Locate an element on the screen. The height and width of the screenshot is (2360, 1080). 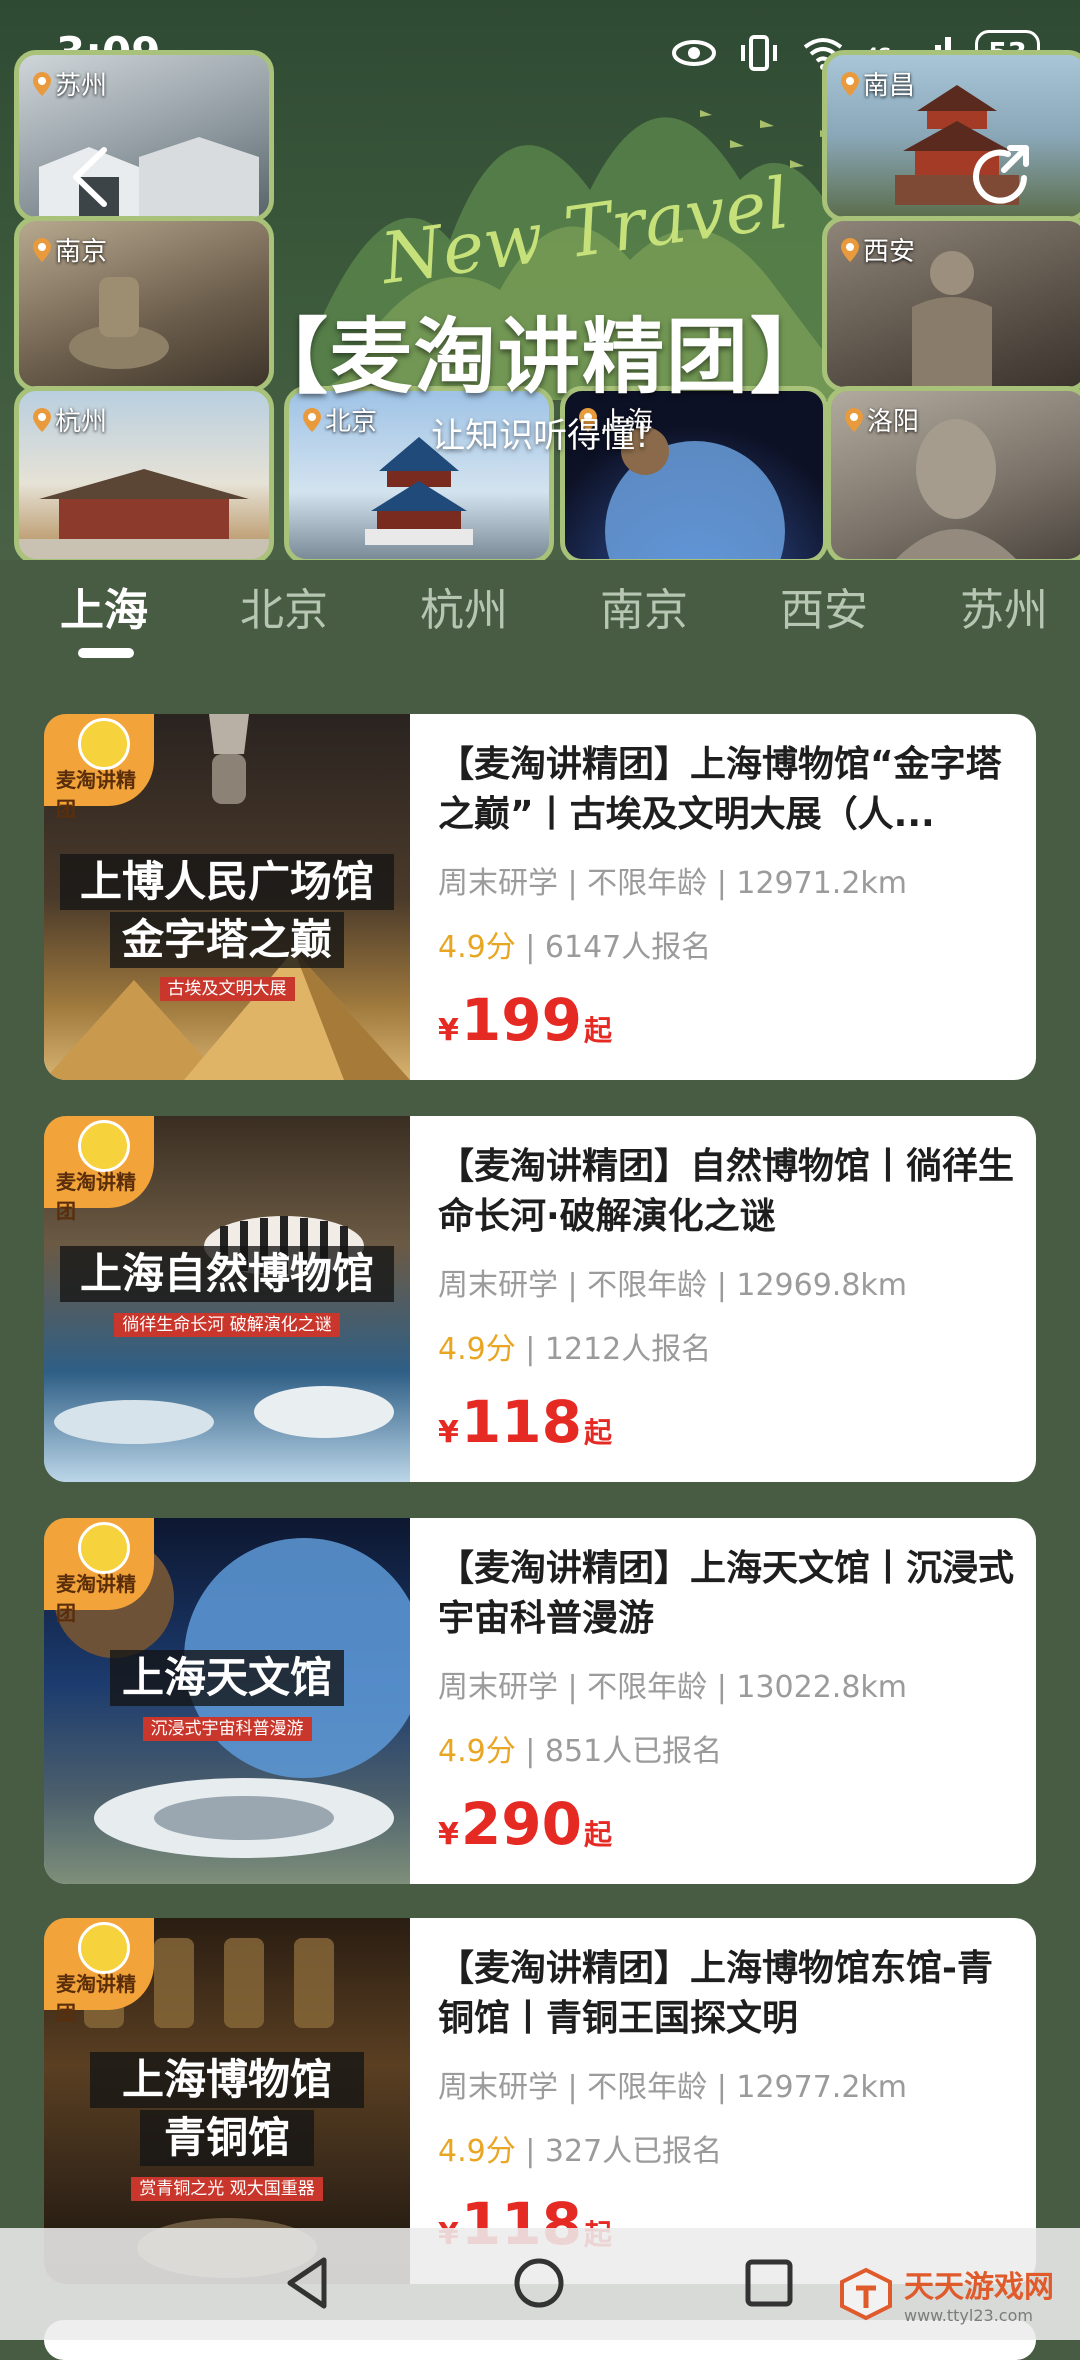
tab-nanjing: 南京 is located at coordinates (644, 606).